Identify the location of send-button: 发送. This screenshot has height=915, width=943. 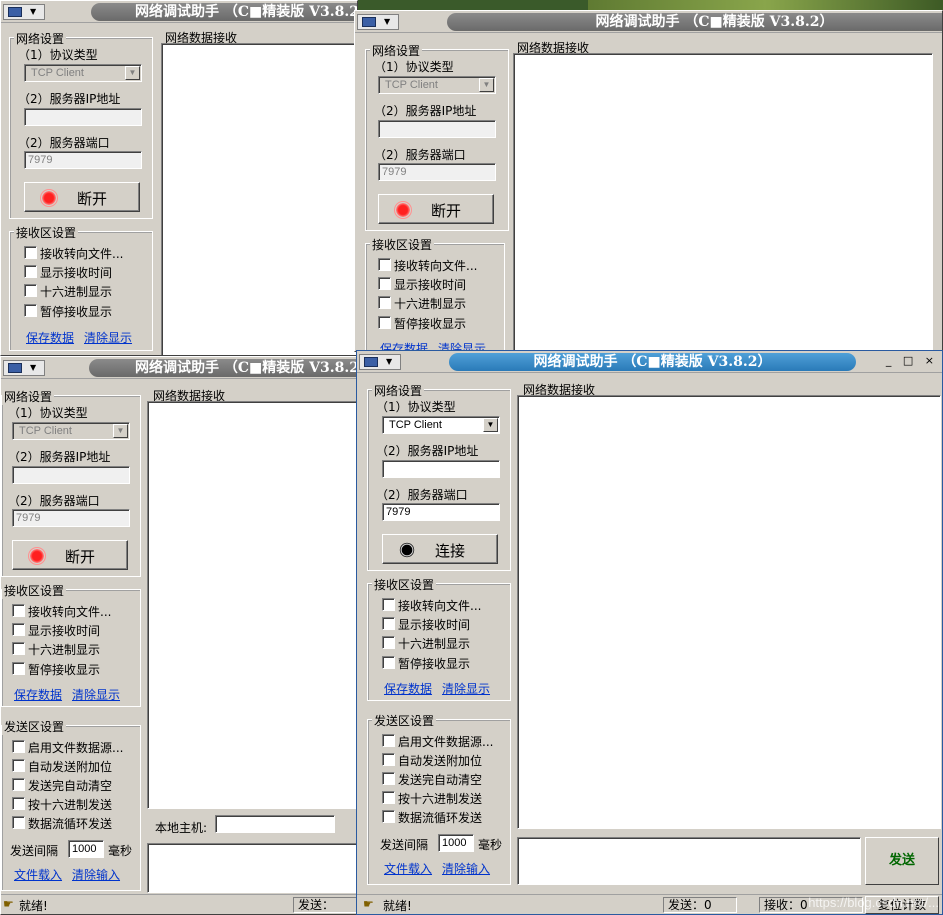
(902, 861).